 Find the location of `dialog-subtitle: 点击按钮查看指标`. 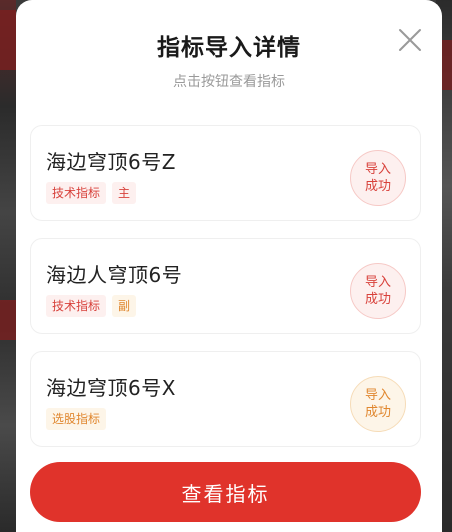

dialog-subtitle: 点击按钮查看指标 is located at coordinates (229, 82).